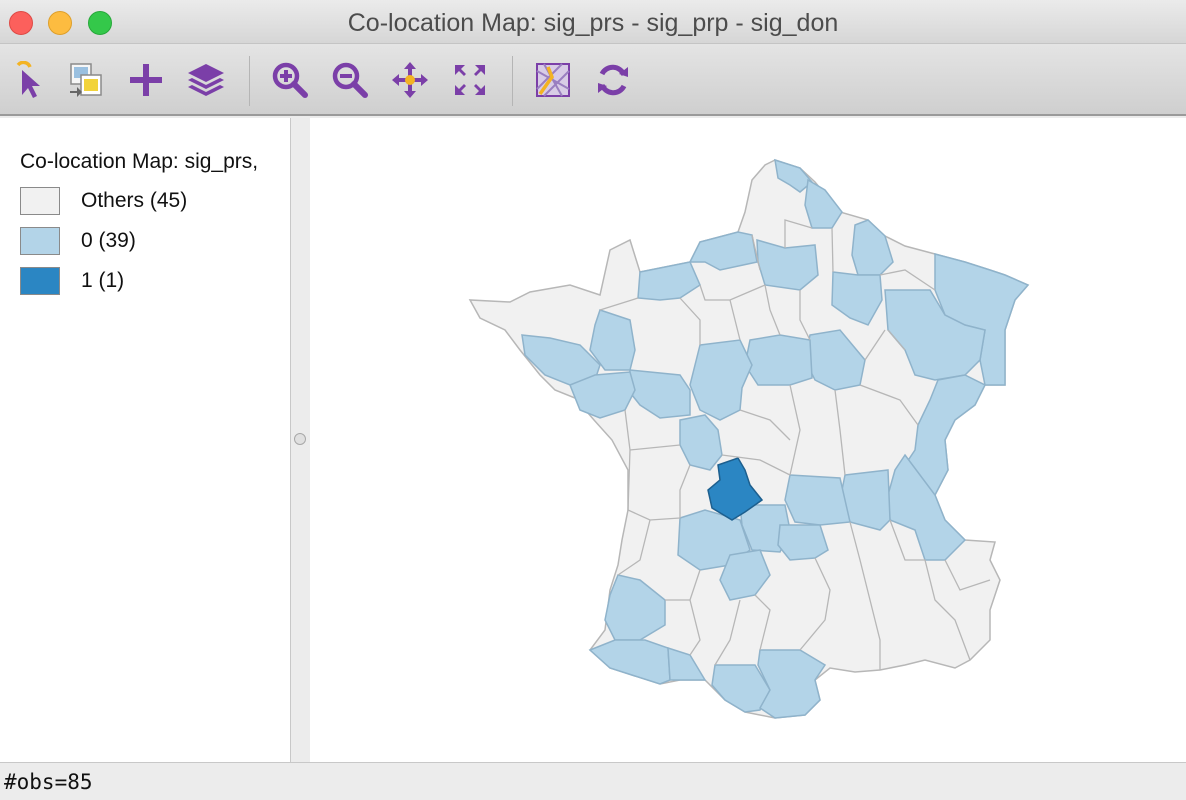  I want to click on legend-item-others: Others (45), so click(103, 201).